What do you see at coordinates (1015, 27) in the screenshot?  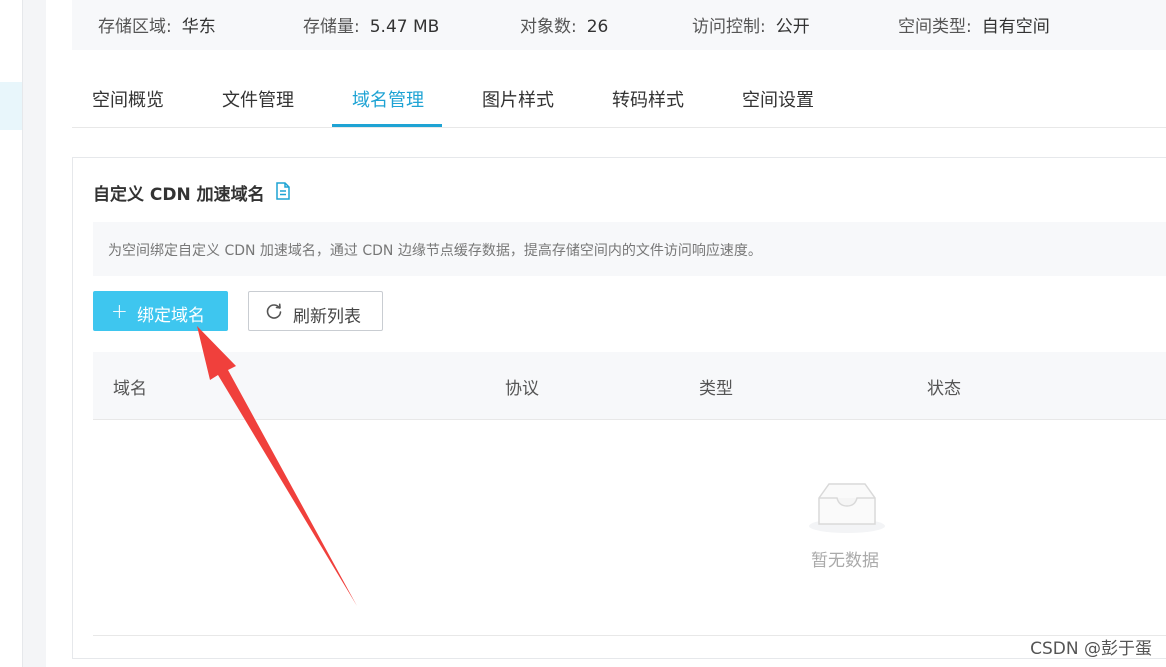 I see `stat-value: 自有空间` at bounding box center [1015, 27].